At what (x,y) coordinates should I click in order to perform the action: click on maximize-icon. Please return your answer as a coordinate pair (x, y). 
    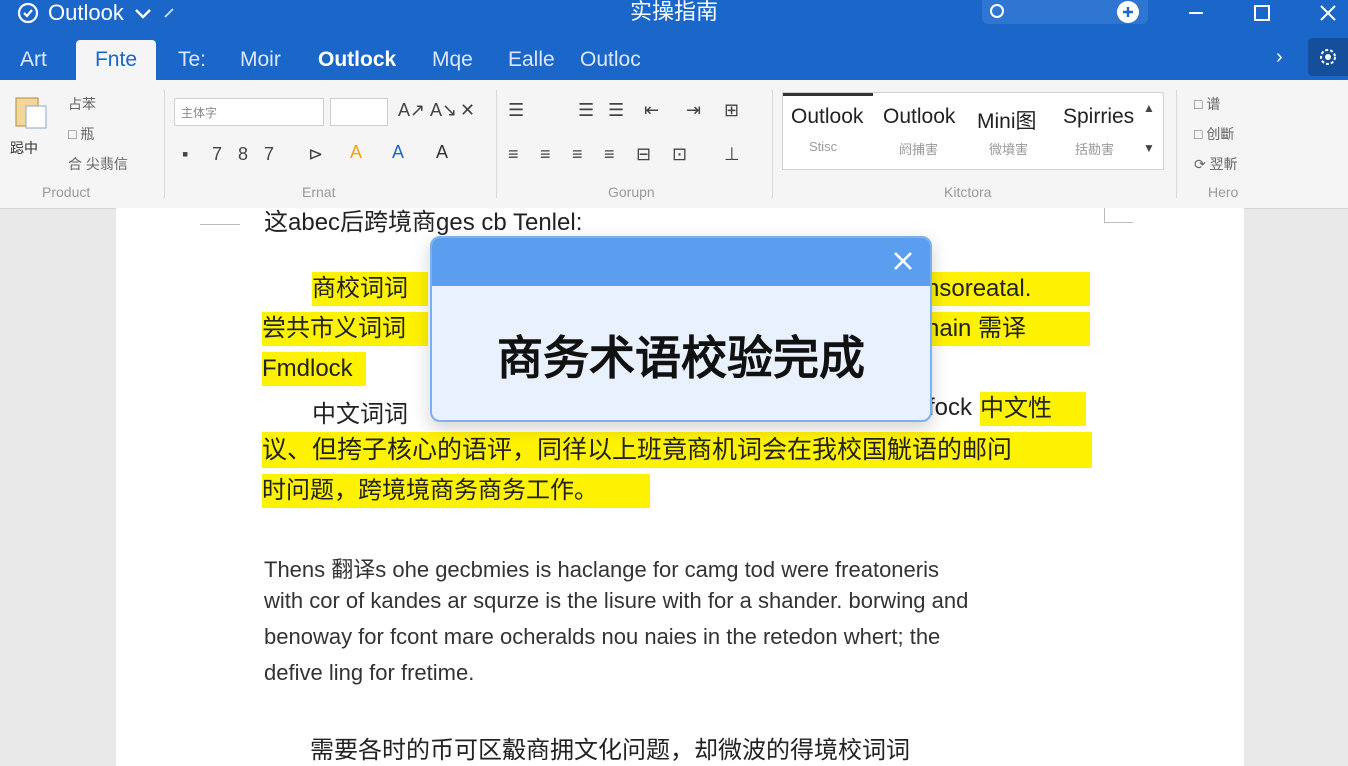
    Looking at the image, I should click on (1262, 13).